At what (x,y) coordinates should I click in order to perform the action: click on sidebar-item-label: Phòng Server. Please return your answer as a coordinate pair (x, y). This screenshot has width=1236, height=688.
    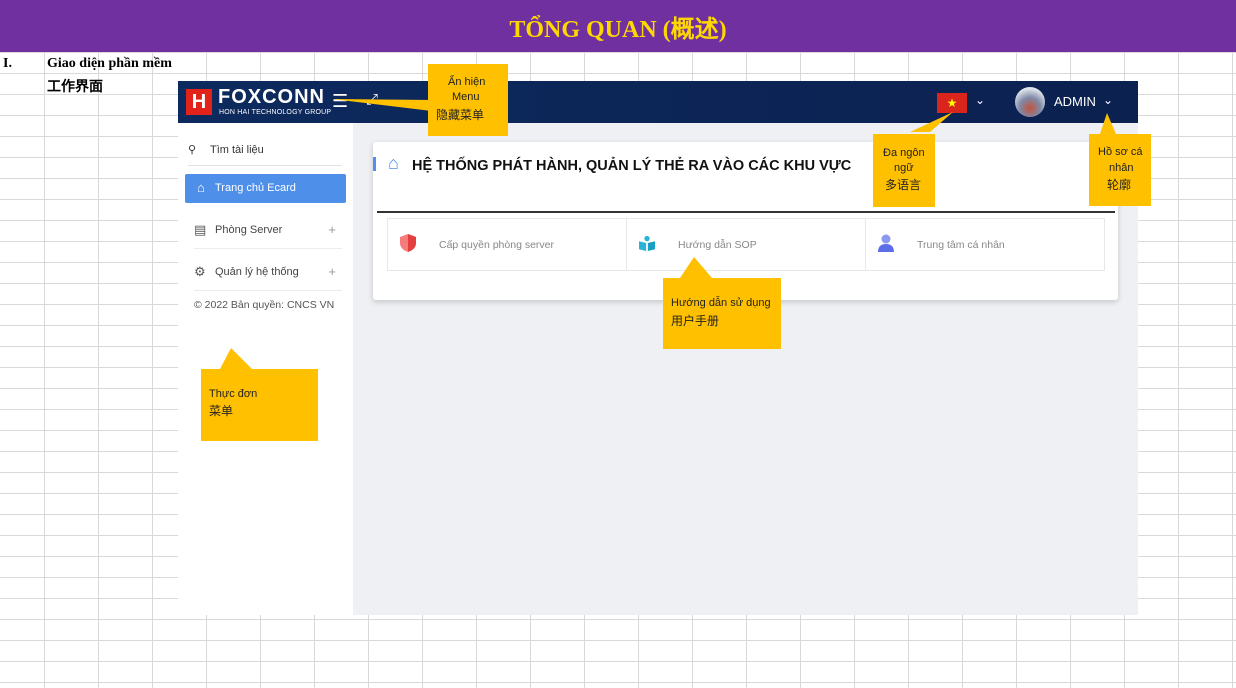
    Looking at the image, I should click on (249, 230).